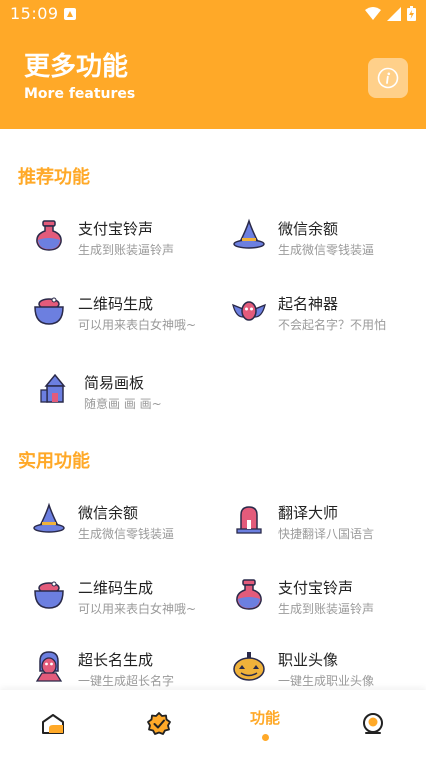 This screenshot has width=426, height=757. I want to click on feature-item-translator: 翻译大师 快捷翻译八国语言, so click(327, 519).